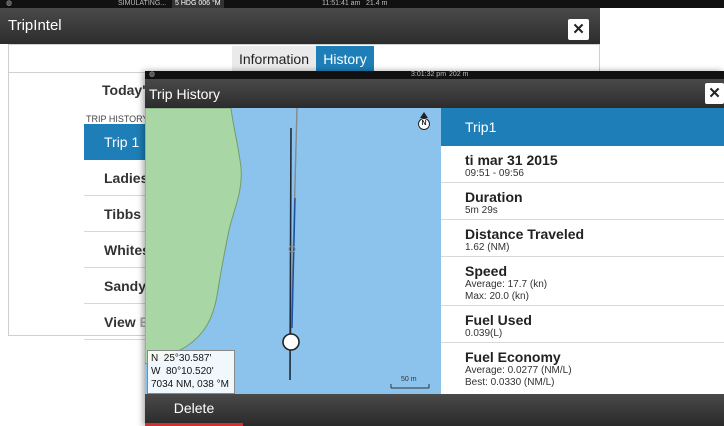 The width and height of the screenshot is (724, 426). Describe the element at coordinates (274, 59) in the screenshot. I see `tab-information: Information` at that location.